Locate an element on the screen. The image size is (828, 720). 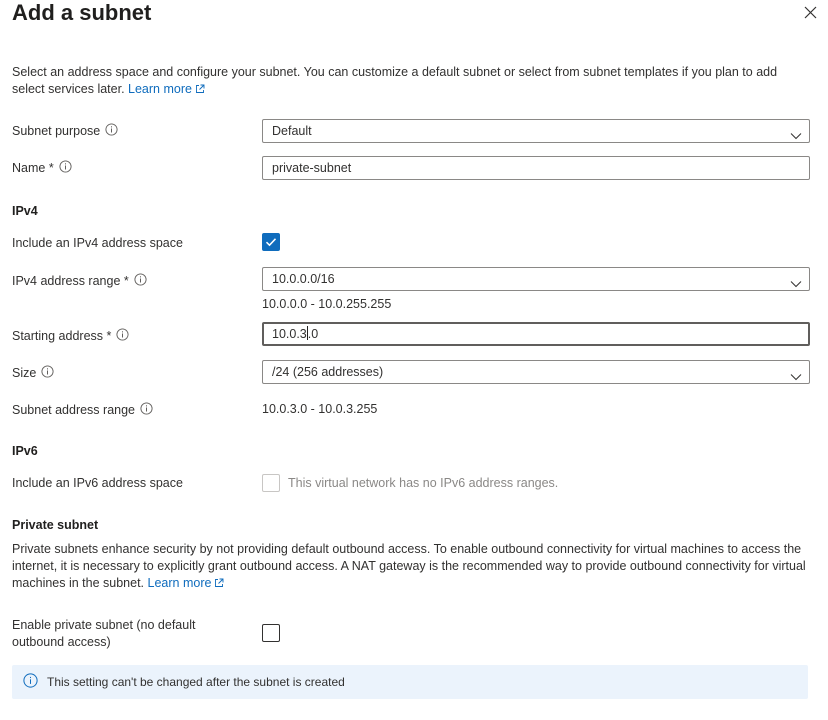
ipv4-range-hint: 10.0.0.0 - 10.0.255.255 is located at coordinates (327, 304).